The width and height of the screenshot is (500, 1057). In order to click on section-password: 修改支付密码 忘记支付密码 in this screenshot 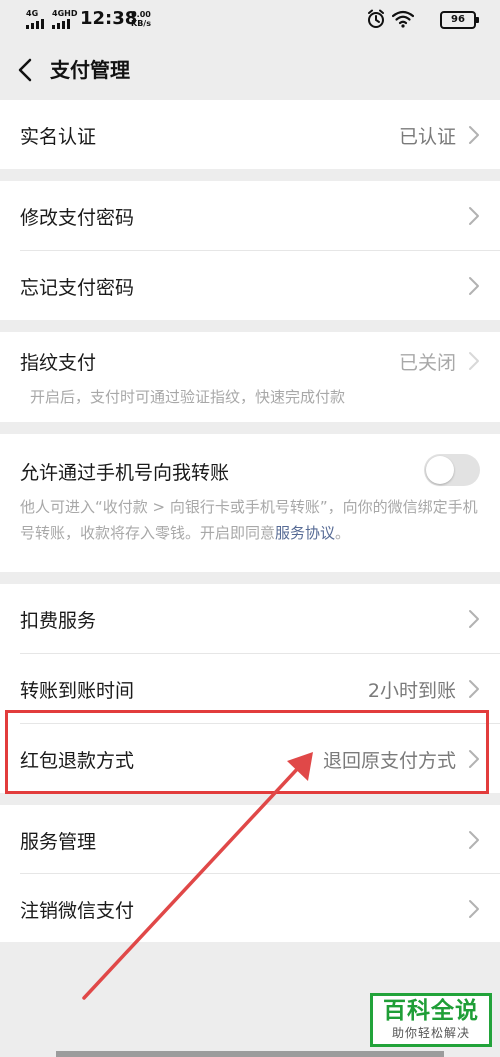, I will do `click(250, 250)`.